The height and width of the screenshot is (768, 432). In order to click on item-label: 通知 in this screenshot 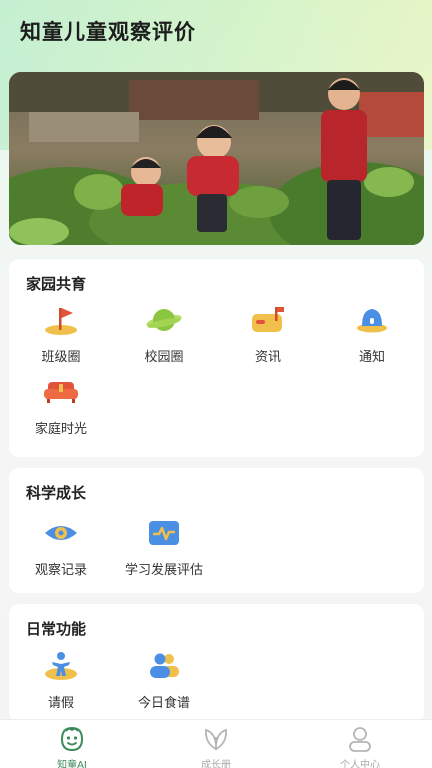, I will do `click(371, 357)`.